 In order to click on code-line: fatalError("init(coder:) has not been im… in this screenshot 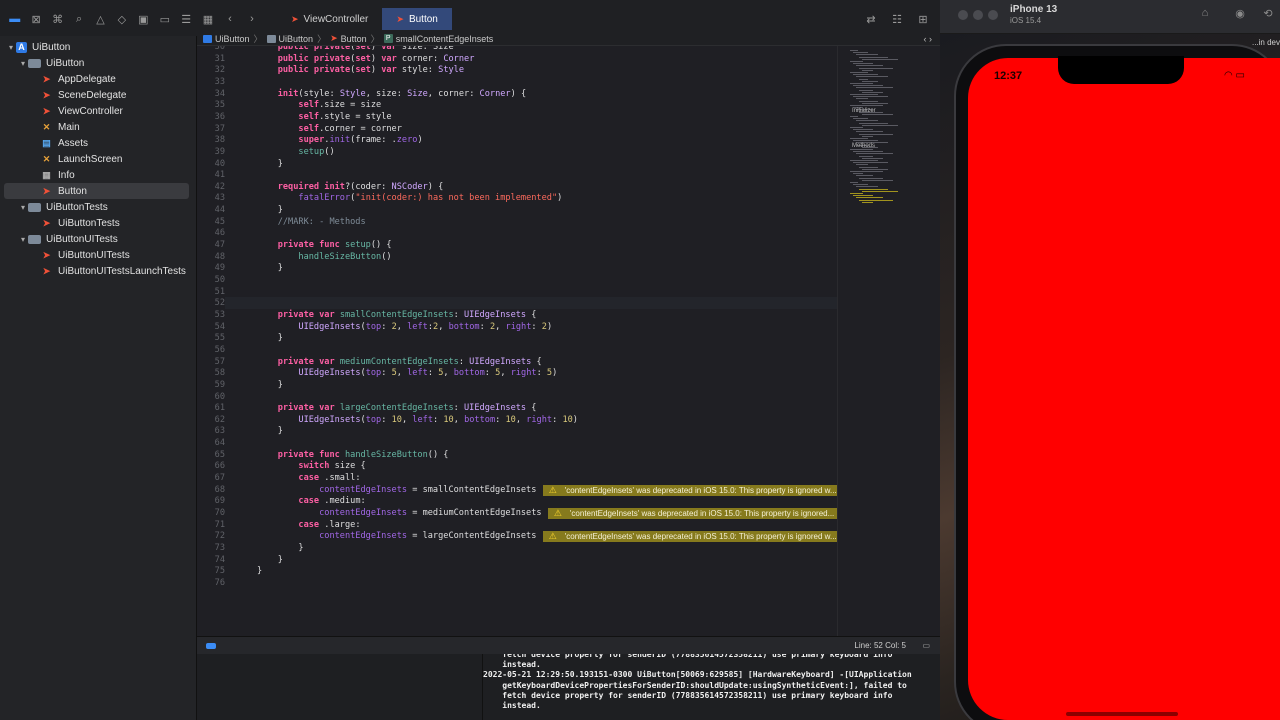, I will do `click(409, 198)`.